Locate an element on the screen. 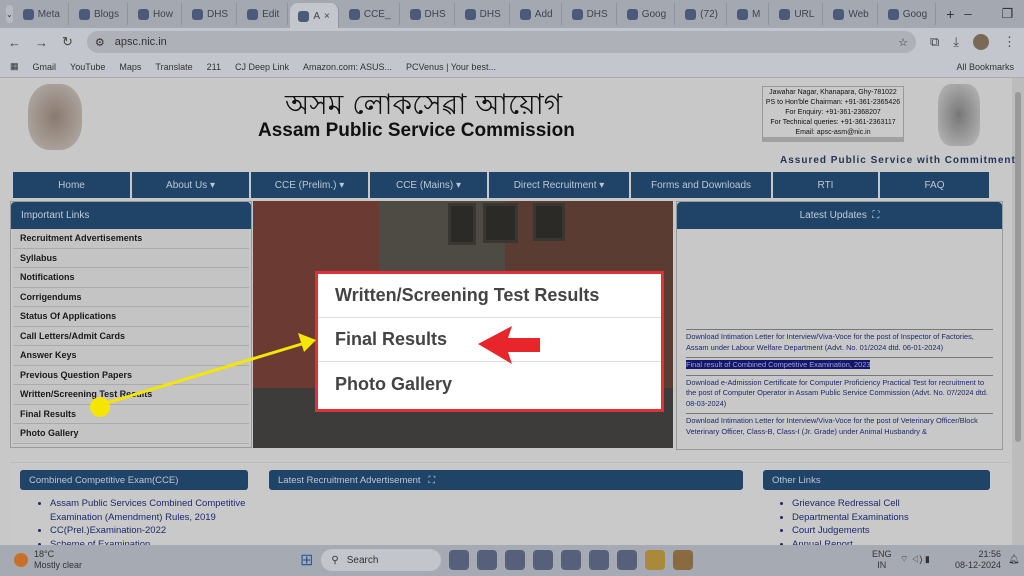 The height and width of the screenshot is (576, 1024). bookmark-item: Gmail is located at coordinates (45, 67).